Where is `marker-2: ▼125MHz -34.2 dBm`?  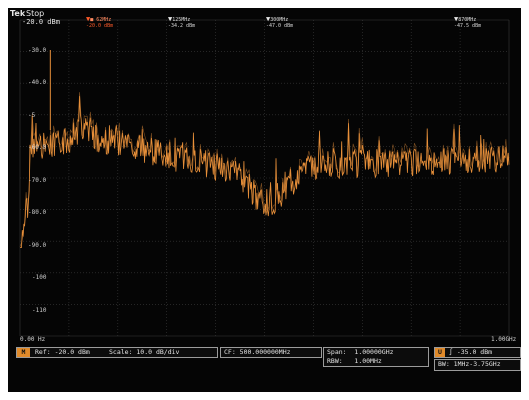
marker-2: ▼125MHz -34.2 dBm is located at coordinates (182, 23).